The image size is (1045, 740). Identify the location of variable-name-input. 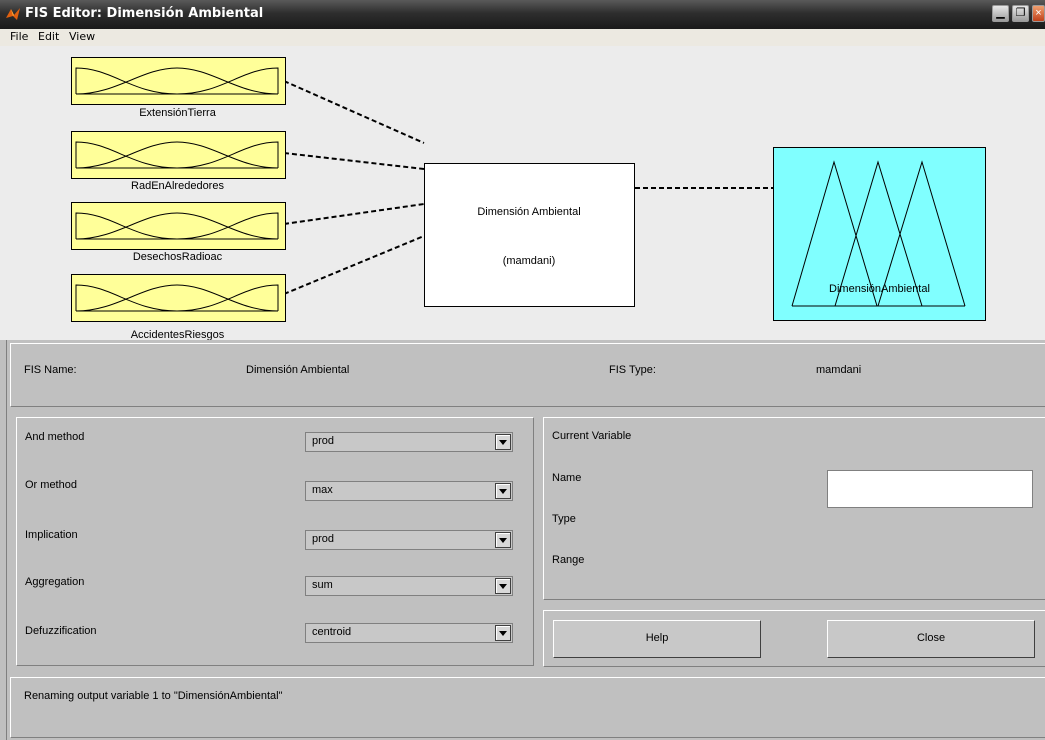
(930, 489).